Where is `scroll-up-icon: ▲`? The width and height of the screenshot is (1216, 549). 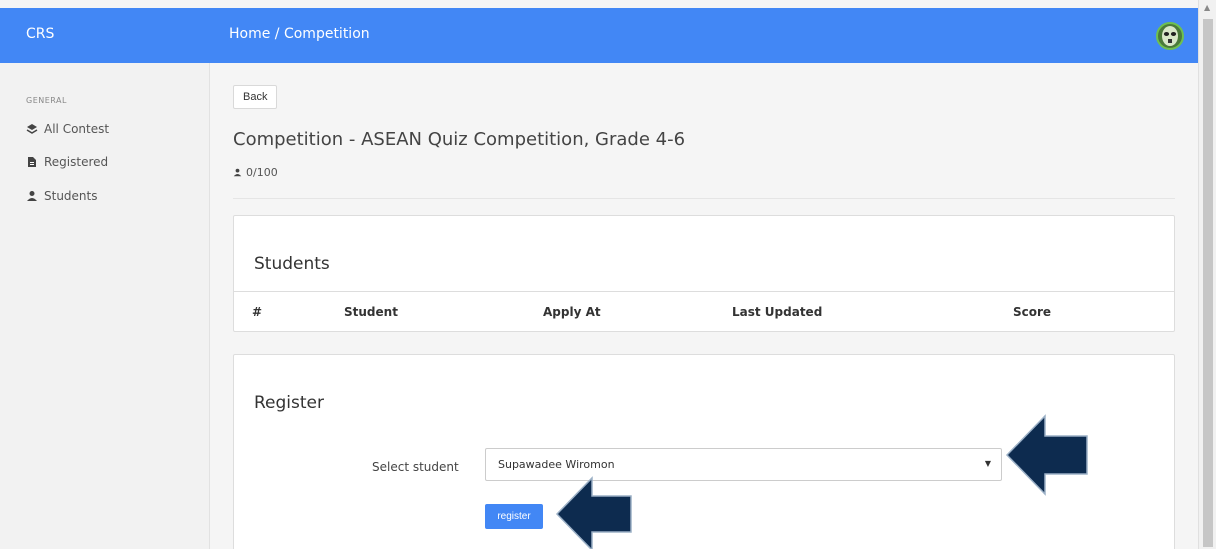 scroll-up-icon: ▲ is located at coordinates (1207, 7).